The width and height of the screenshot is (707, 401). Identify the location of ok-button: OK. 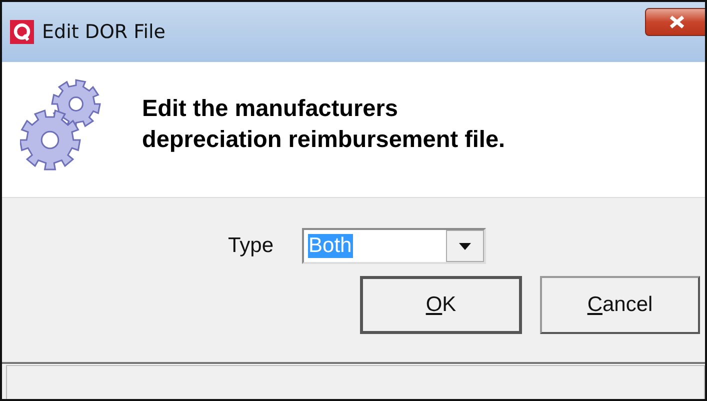
(441, 305).